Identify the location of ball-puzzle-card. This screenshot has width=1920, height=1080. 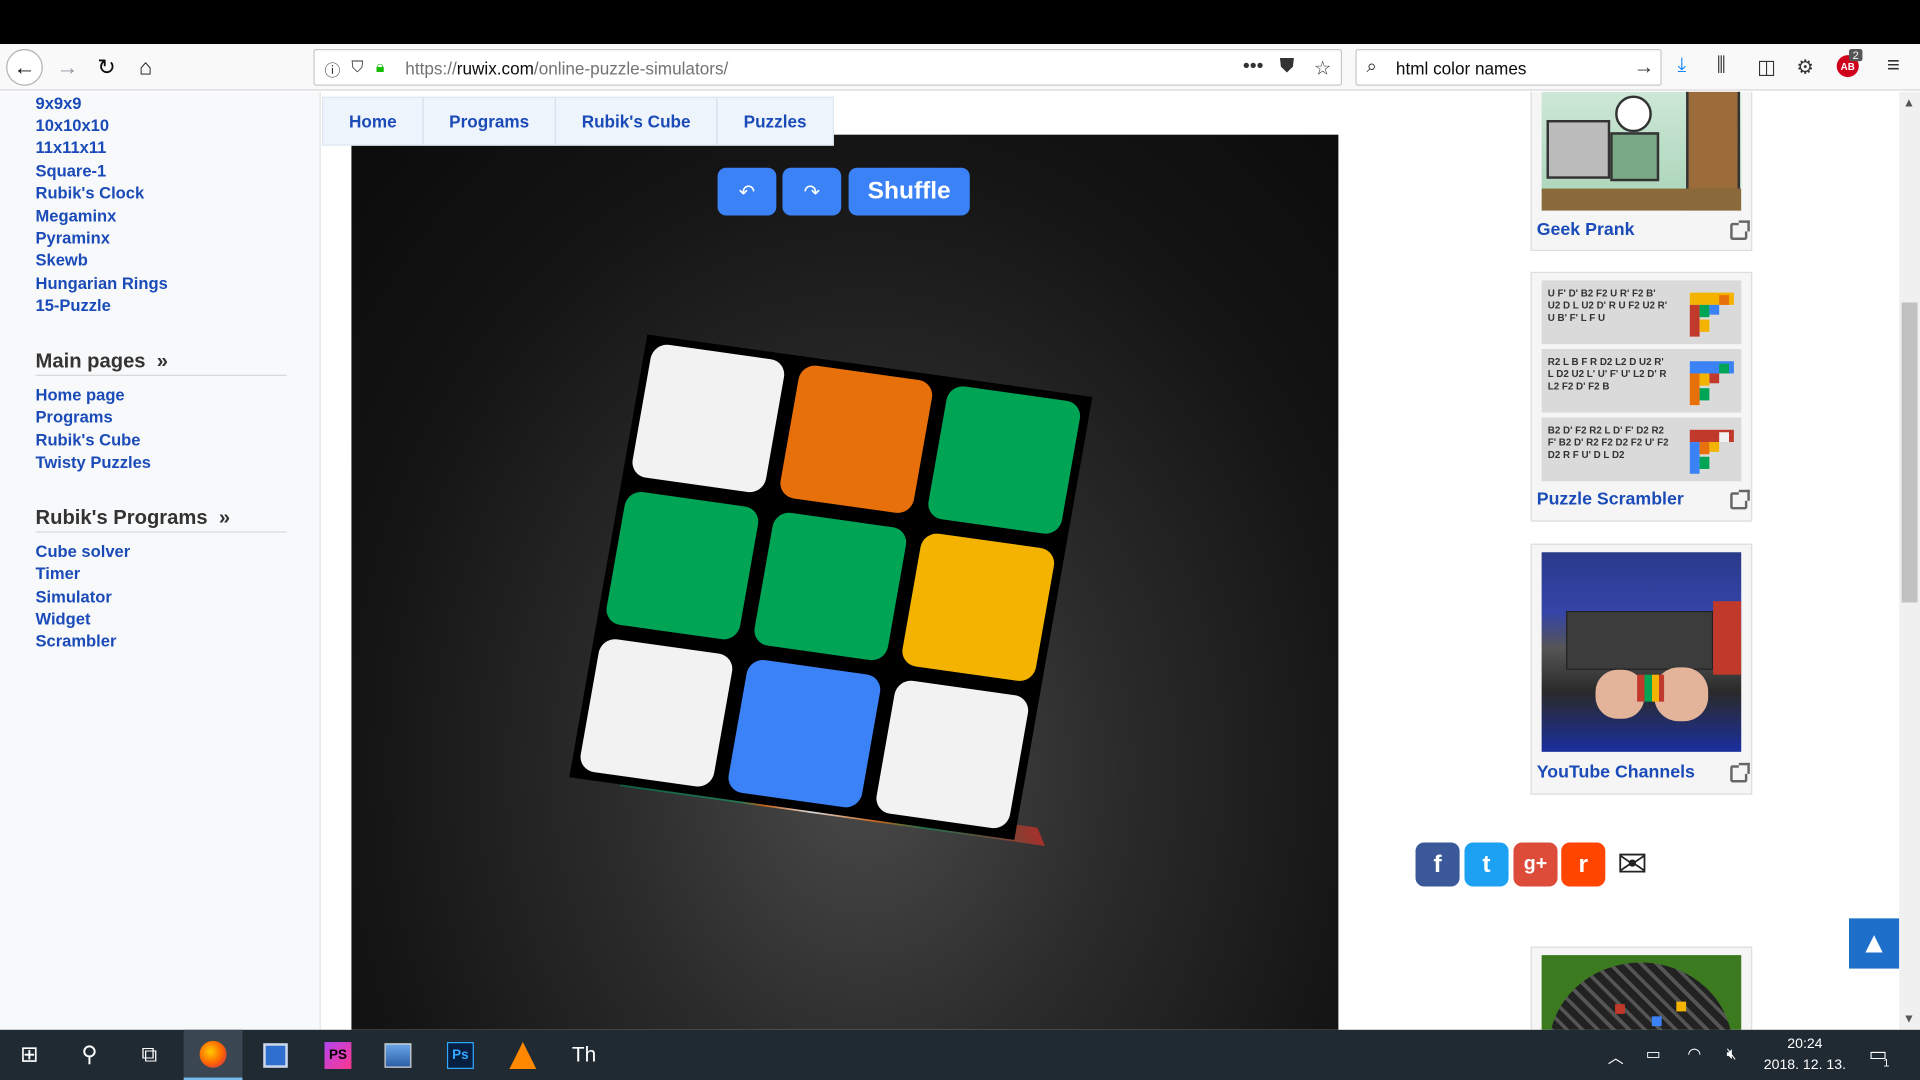
(1641, 988).